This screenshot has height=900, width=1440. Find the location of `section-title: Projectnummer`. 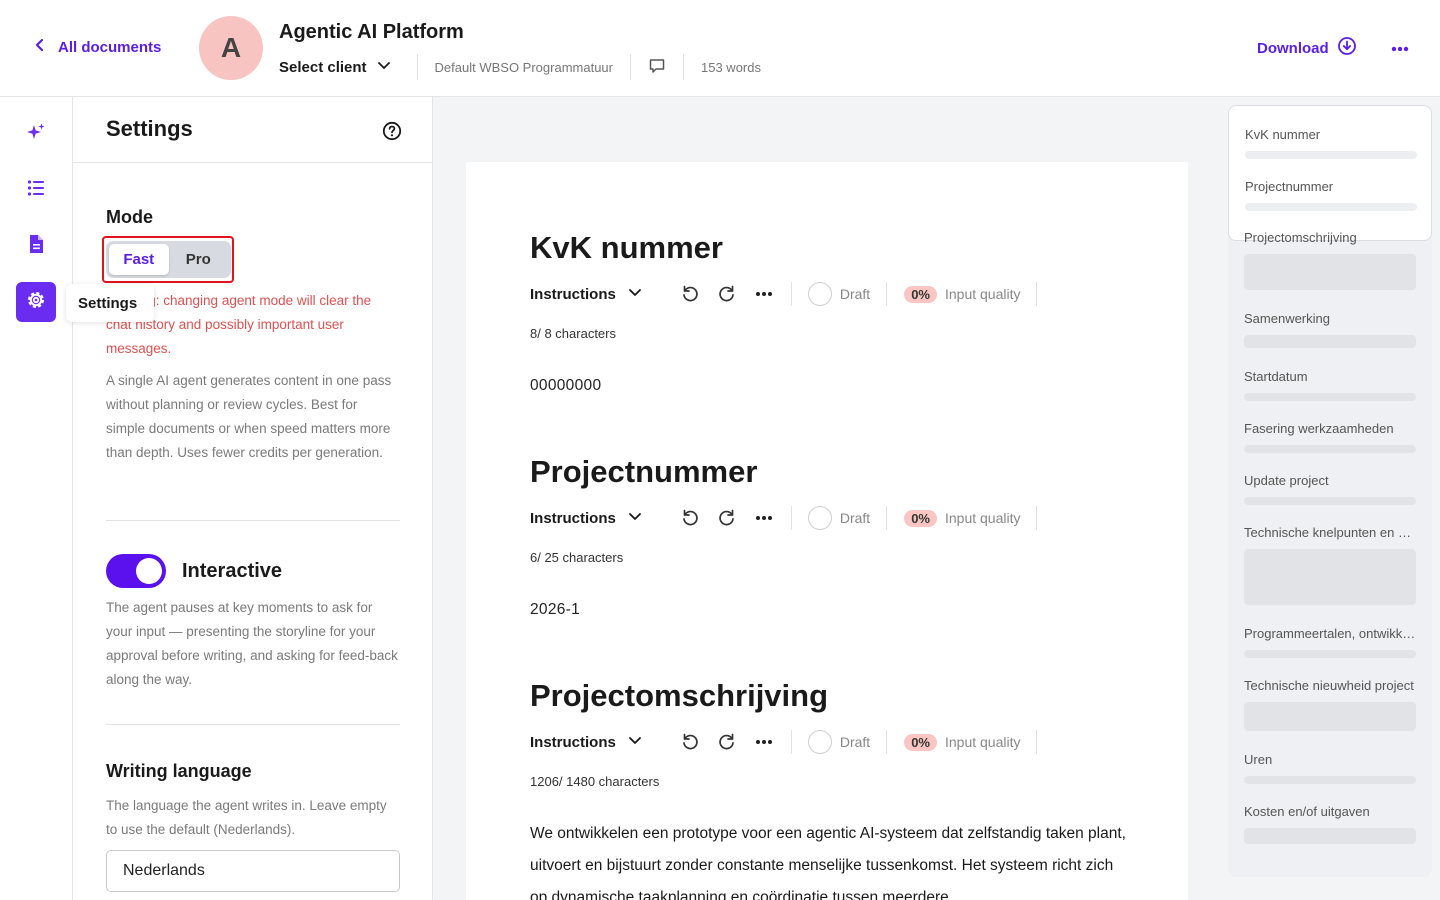

section-title: Projectnummer is located at coordinates (644, 471).